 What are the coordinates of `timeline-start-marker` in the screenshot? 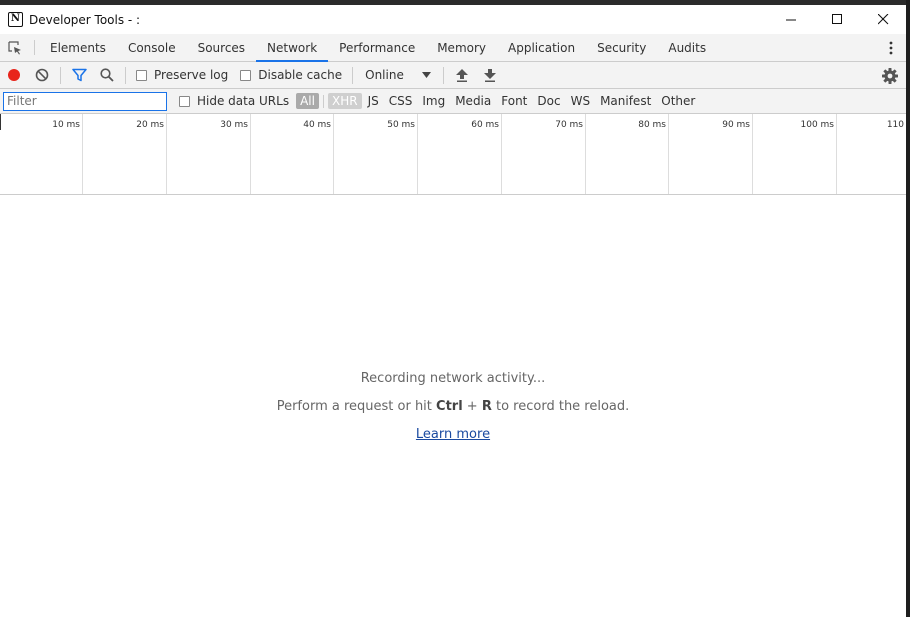 It's located at (0, 122).